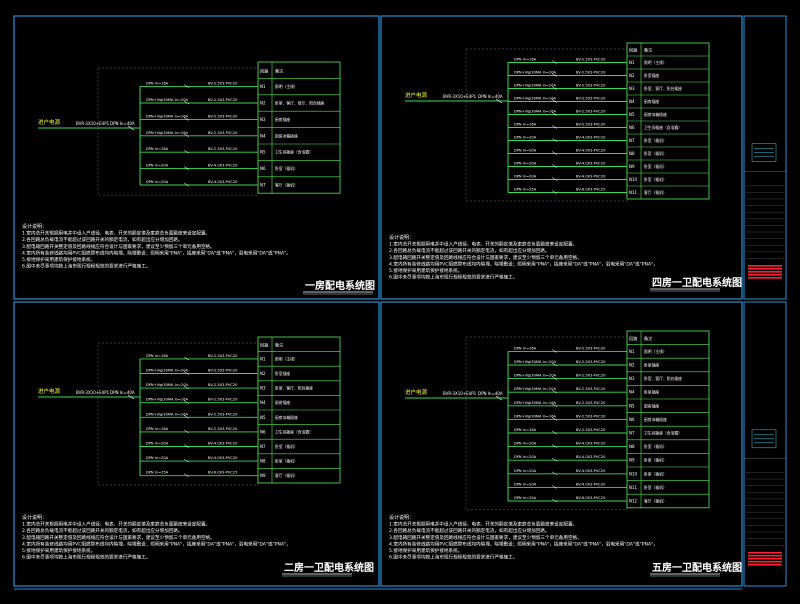 The image size is (800, 604). Describe the element at coordinates (632, 446) in the screenshot. I see `circuit-code: N8` at that location.